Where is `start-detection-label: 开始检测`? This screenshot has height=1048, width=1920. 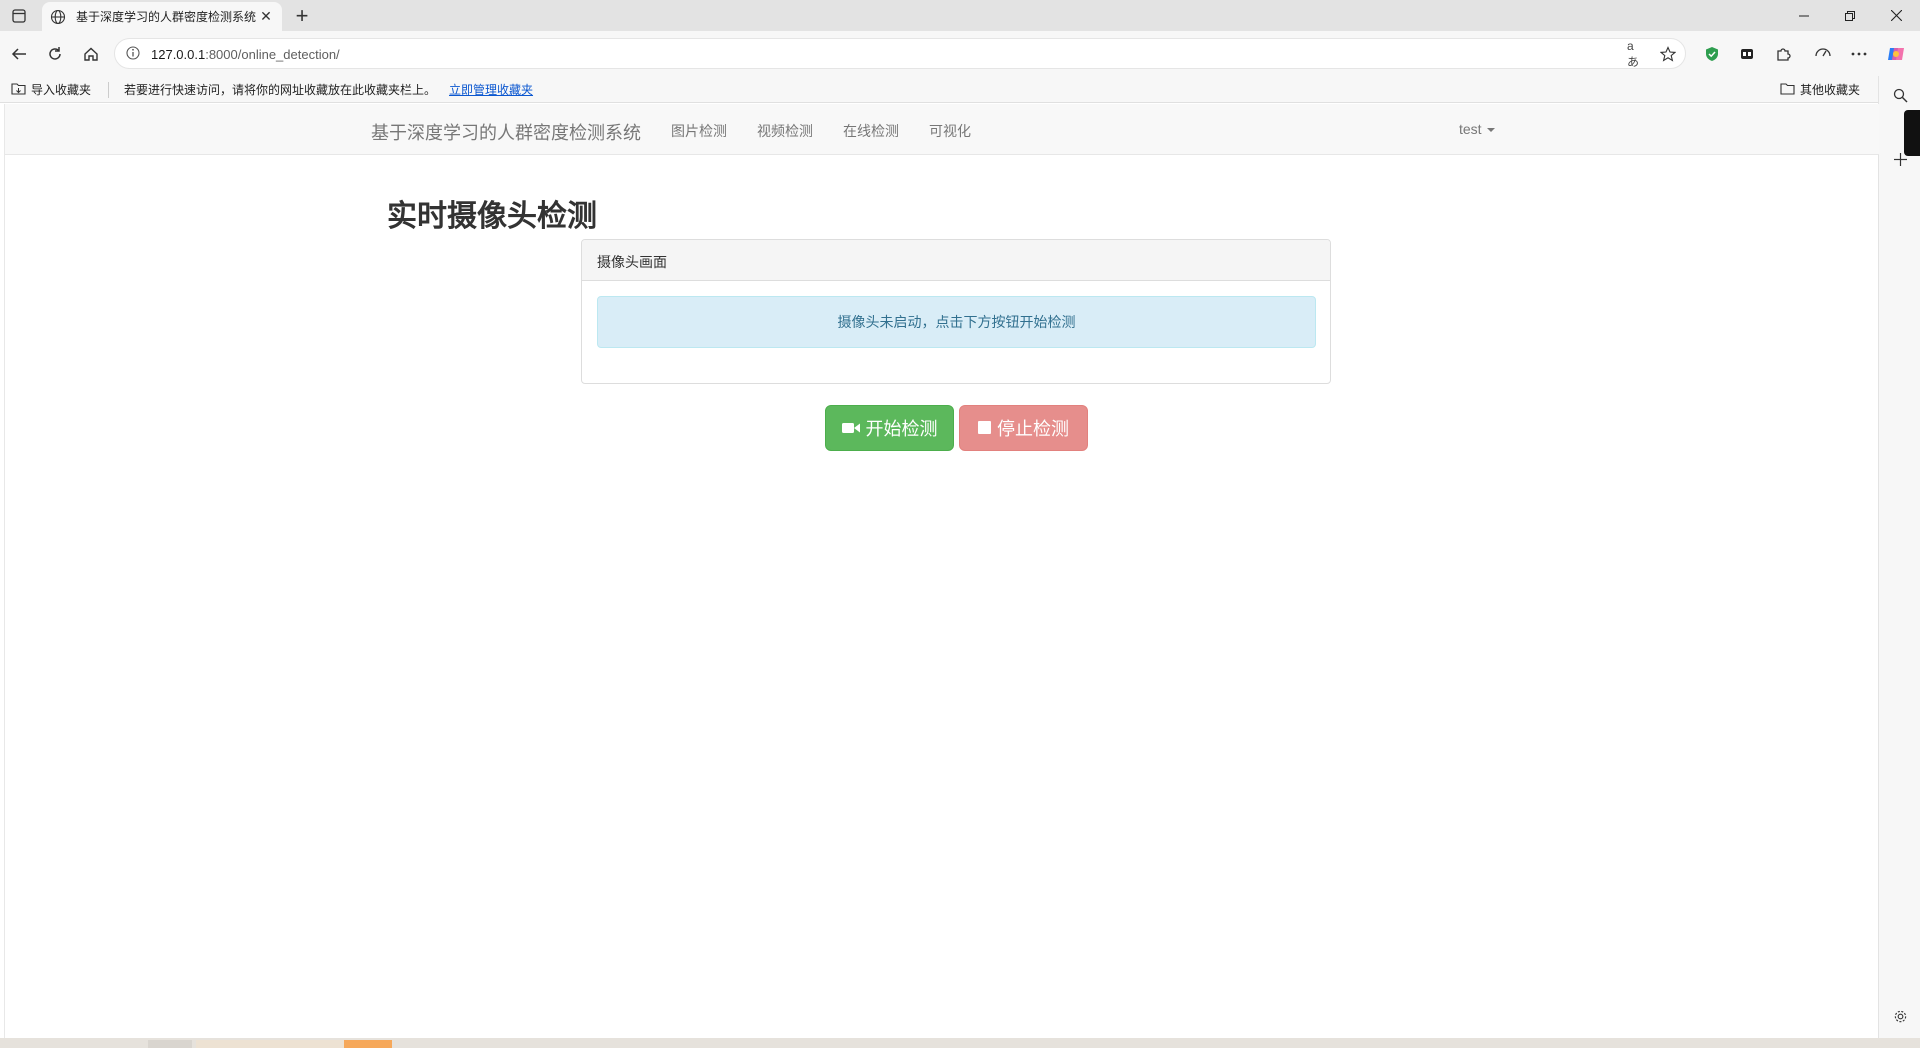 start-detection-label: 开始检测 is located at coordinates (901, 429).